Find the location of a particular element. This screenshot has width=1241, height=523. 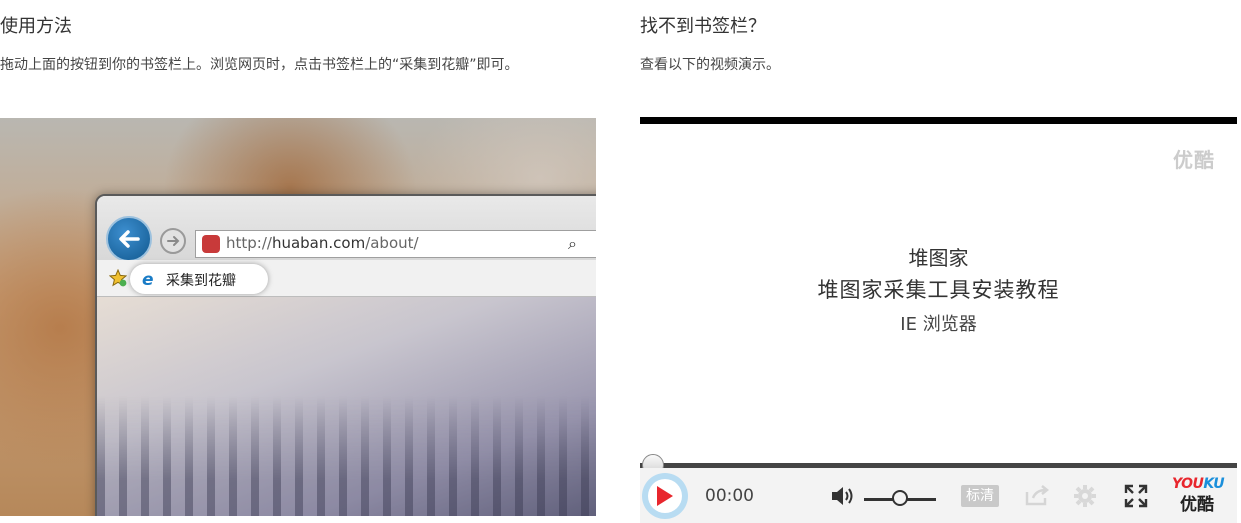

share-icon is located at coordinates (1037, 497).